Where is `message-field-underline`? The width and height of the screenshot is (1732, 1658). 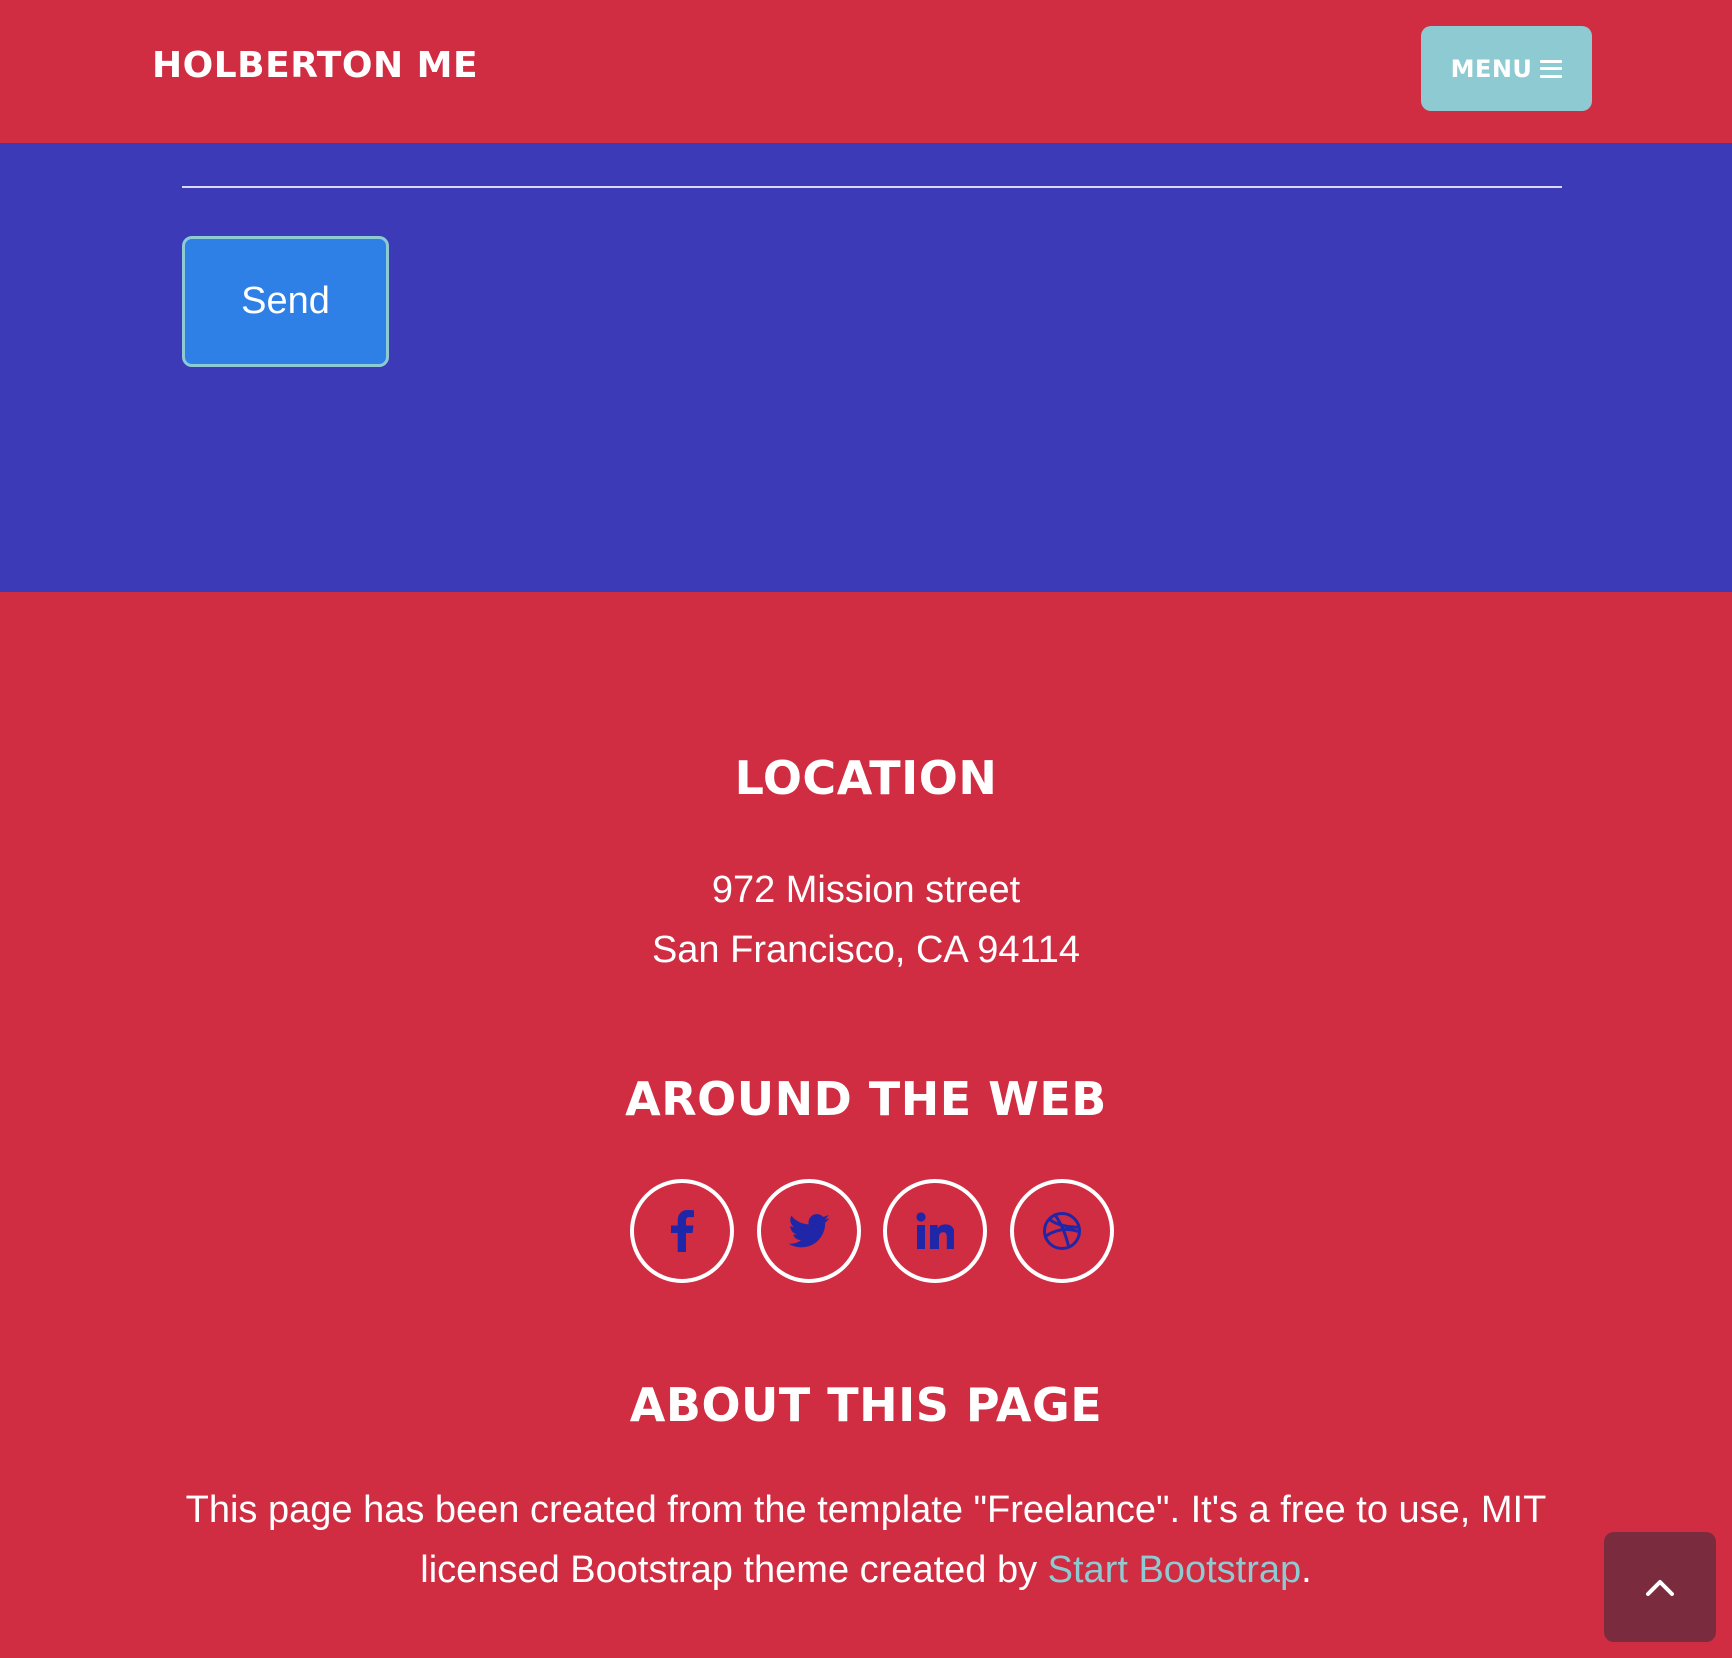
message-field-underline is located at coordinates (872, 187).